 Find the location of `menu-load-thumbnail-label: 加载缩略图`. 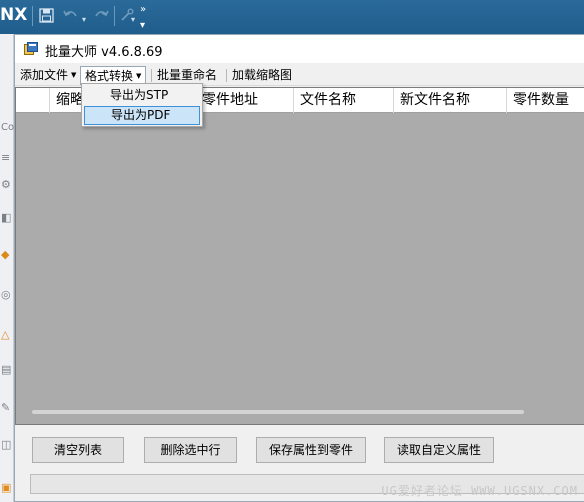

menu-load-thumbnail-label: 加载缩略图 is located at coordinates (262, 75).